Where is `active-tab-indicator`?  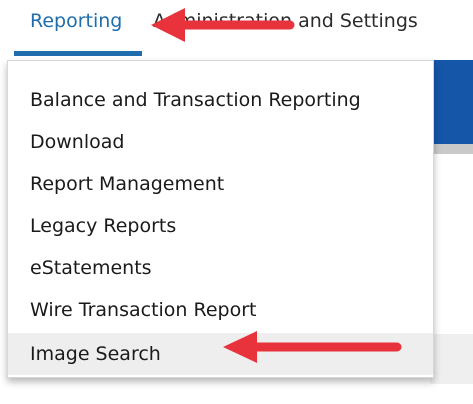
active-tab-indicator is located at coordinates (78, 53).